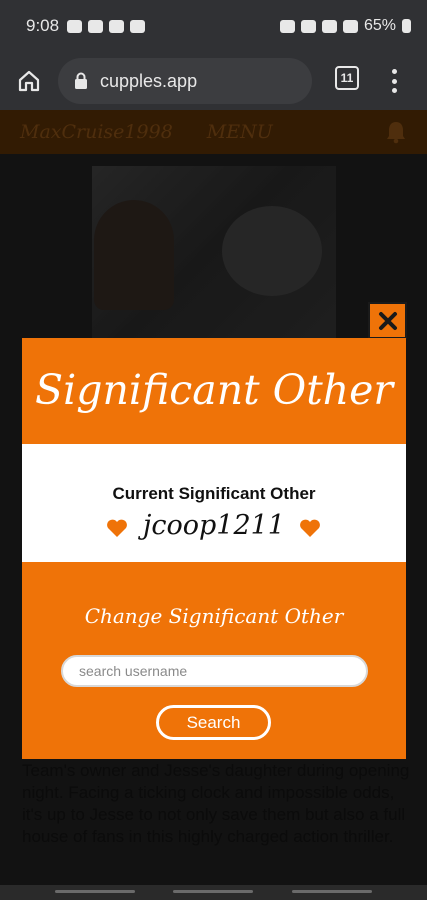 Image resolution: width=427 pixels, height=900 pixels. What do you see at coordinates (75, 26) in the screenshot?
I see `notification-icon` at bounding box center [75, 26].